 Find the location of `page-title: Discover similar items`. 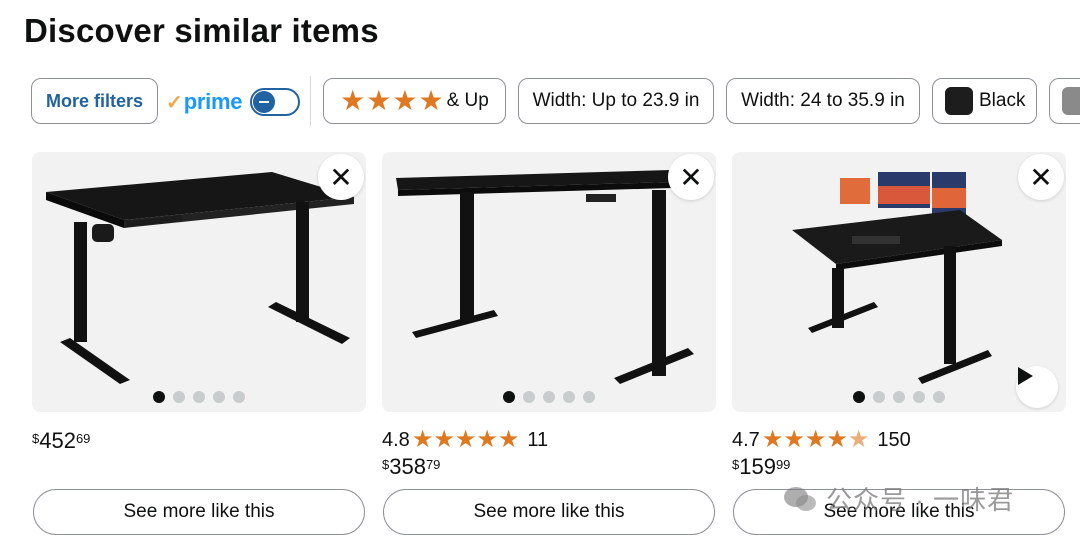

page-title: Discover similar items is located at coordinates (201, 30).